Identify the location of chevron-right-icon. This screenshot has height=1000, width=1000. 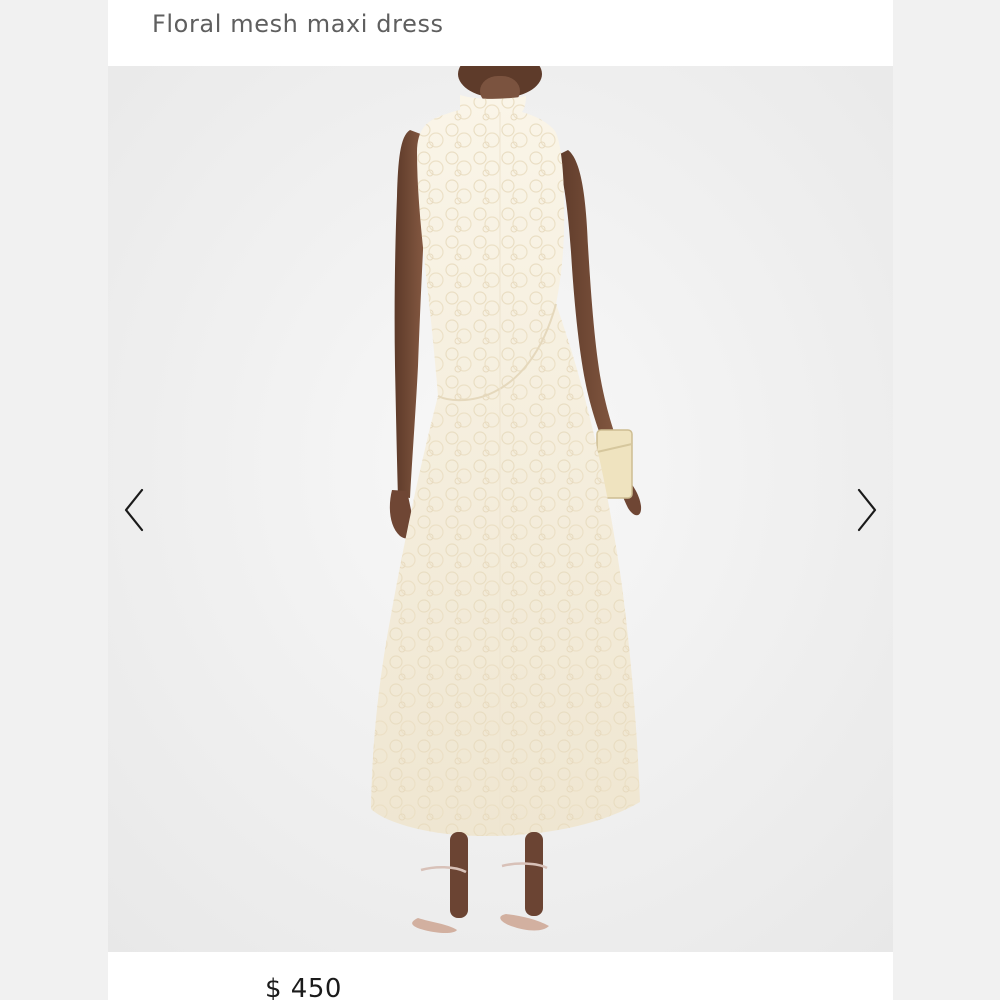
(867, 510).